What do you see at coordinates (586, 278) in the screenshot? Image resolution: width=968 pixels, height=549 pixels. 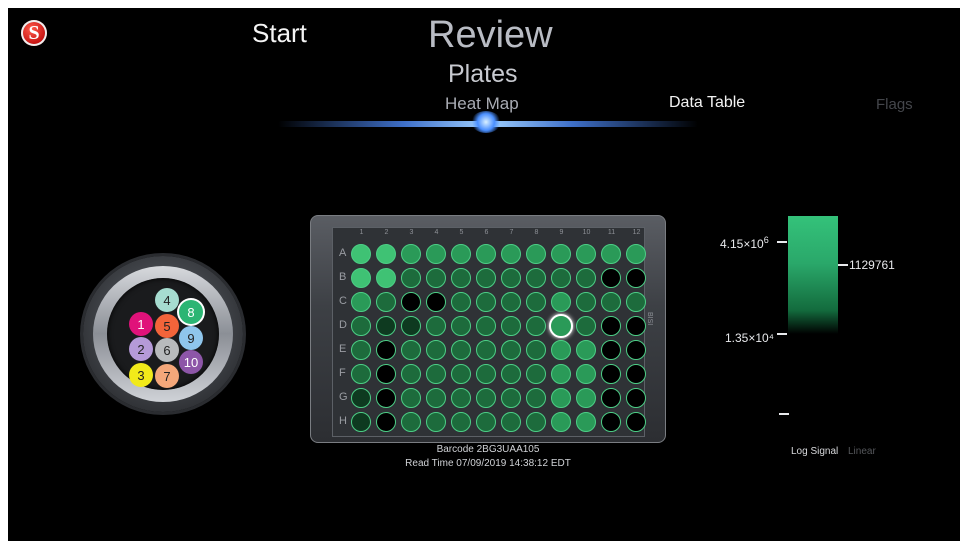 I see `plate-well-B10` at bounding box center [586, 278].